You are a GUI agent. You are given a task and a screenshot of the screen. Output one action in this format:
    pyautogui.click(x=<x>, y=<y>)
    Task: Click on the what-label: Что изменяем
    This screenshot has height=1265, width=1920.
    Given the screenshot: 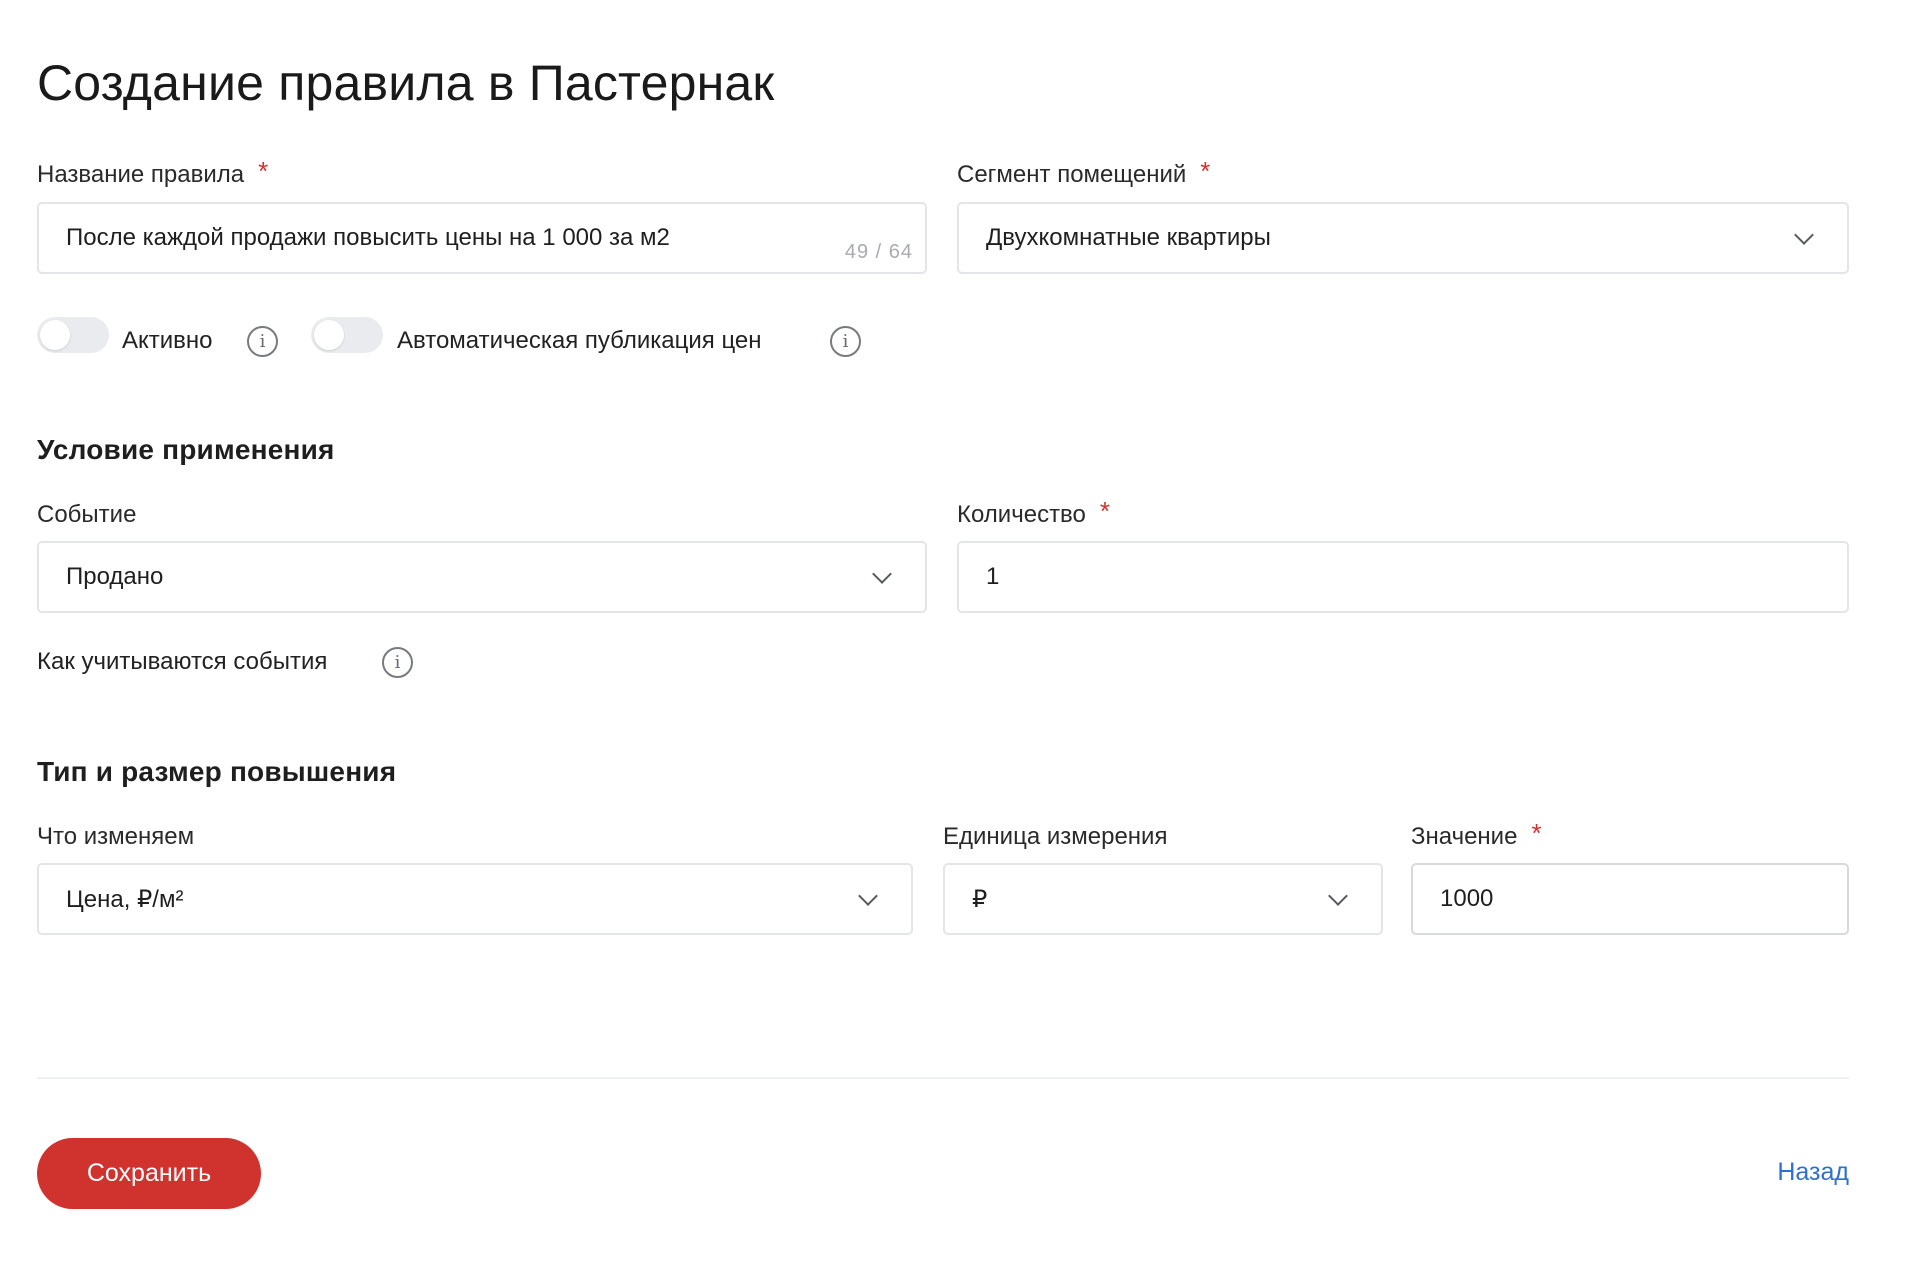 What is the action you would take?
    pyautogui.click(x=115, y=837)
    